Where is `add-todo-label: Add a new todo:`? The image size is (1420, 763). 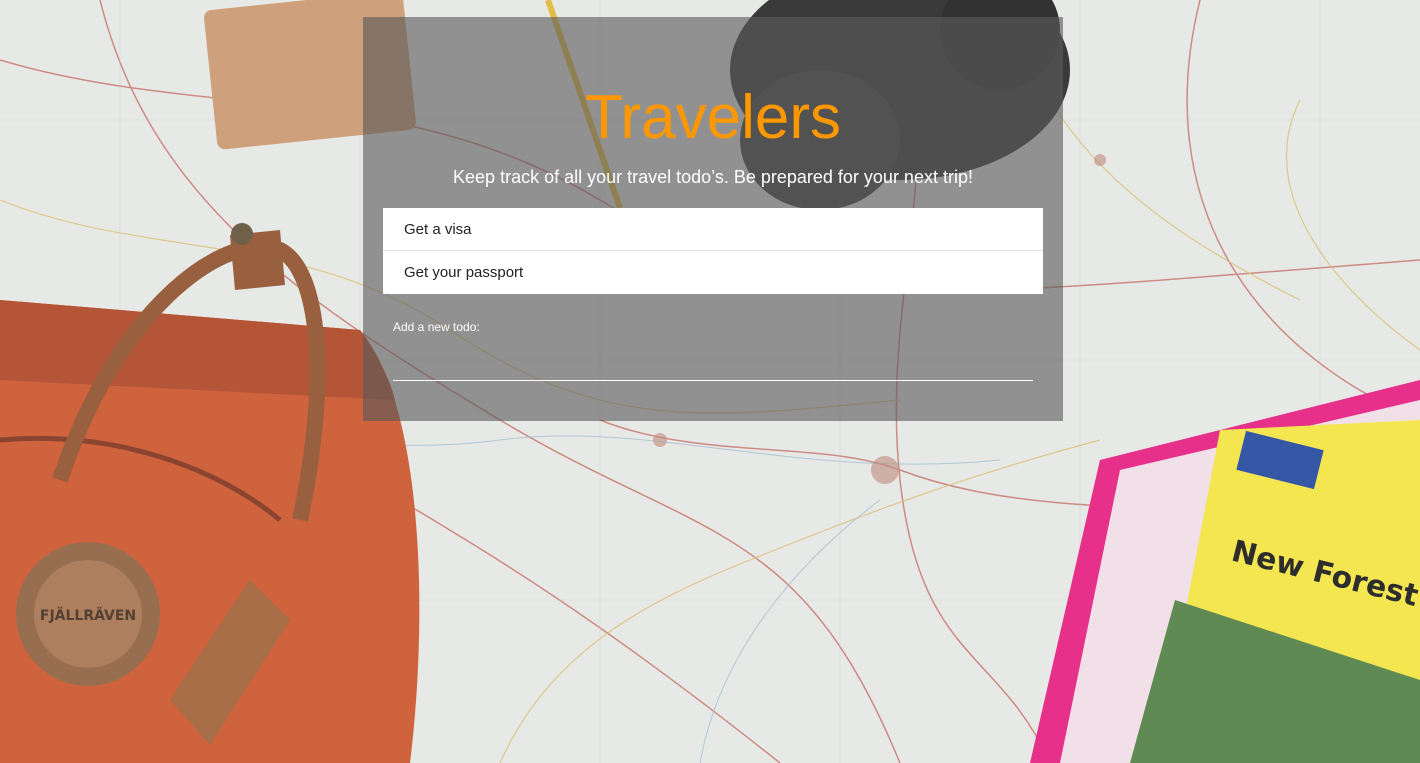
add-todo-label: Add a new todo: is located at coordinates (436, 327).